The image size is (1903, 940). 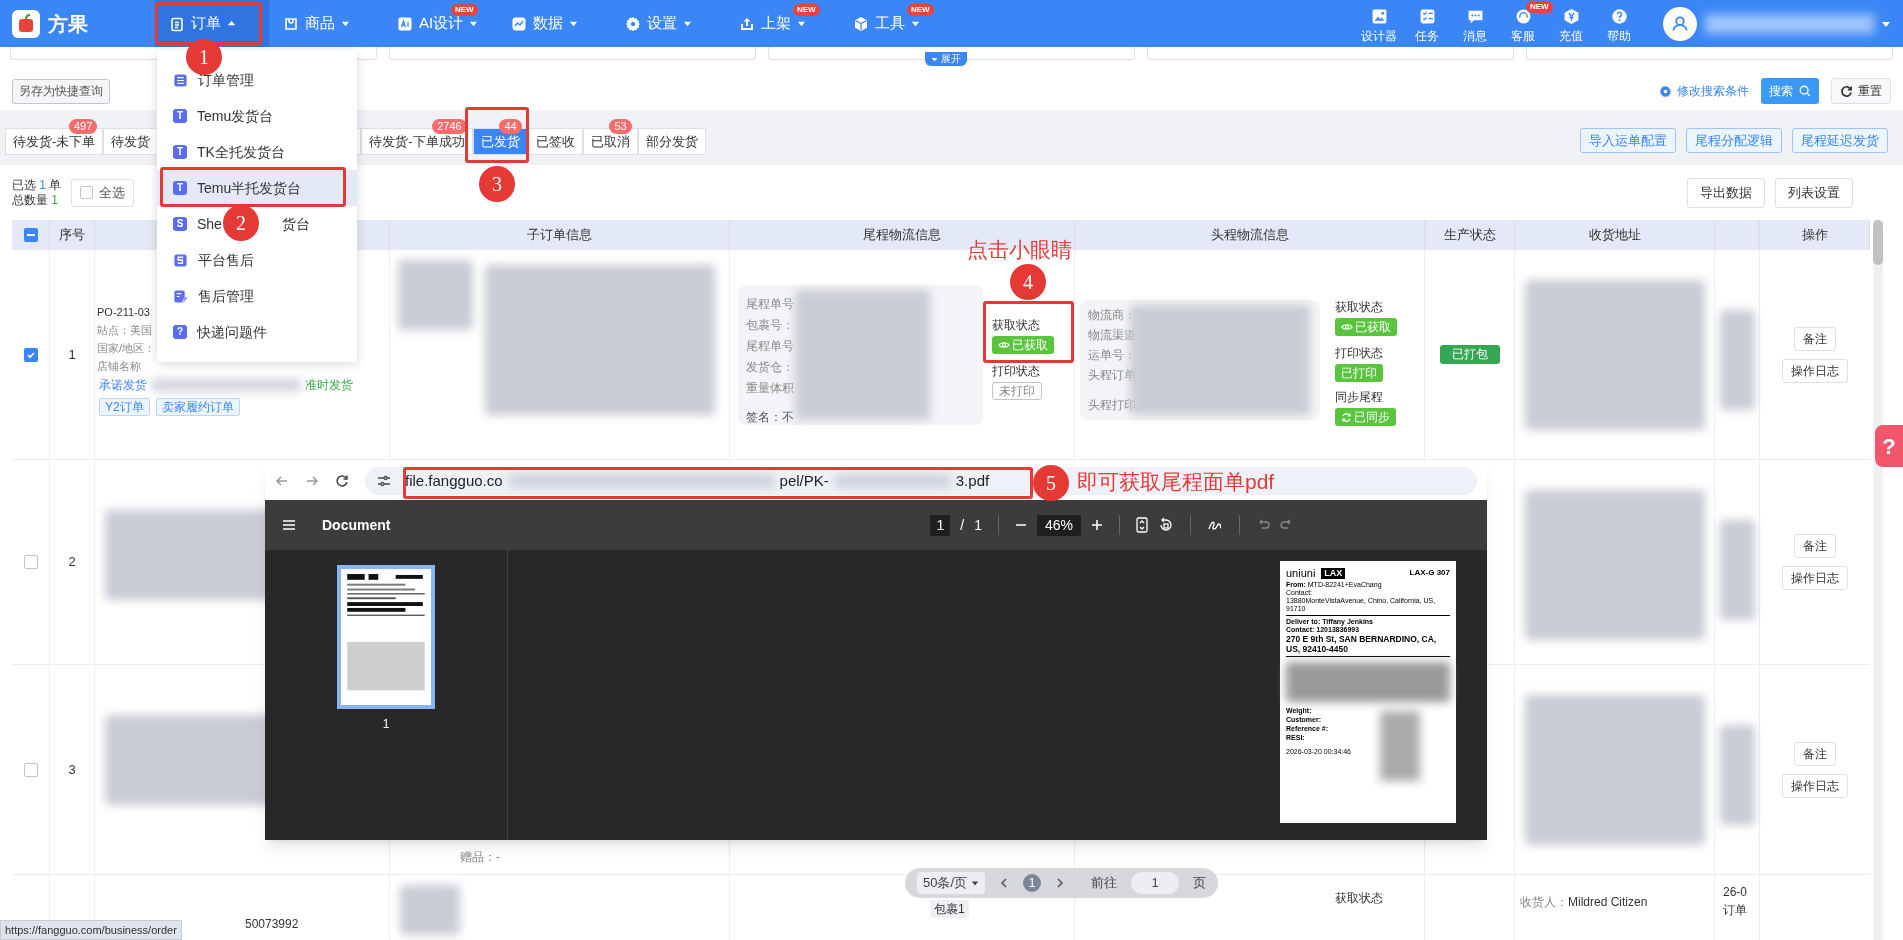 What do you see at coordinates (356, 525) in the screenshot?
I see `document-title: Document` at bounding box center [356, 525].